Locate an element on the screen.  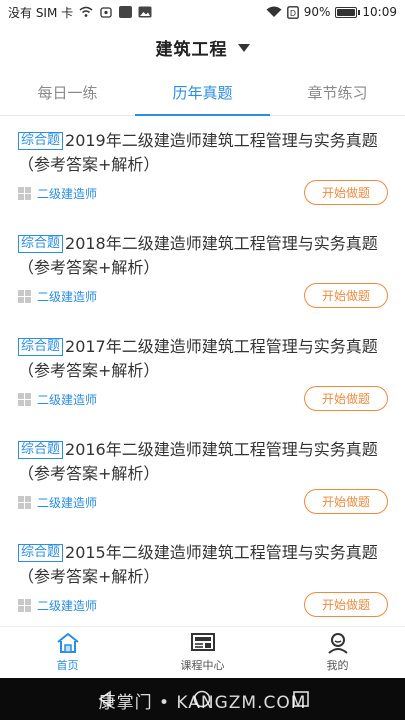
item-title: 综合题 2017年二级建造师建筑工程管理与实务真题（参考答案+解析） is located at coordinates (203, 359).